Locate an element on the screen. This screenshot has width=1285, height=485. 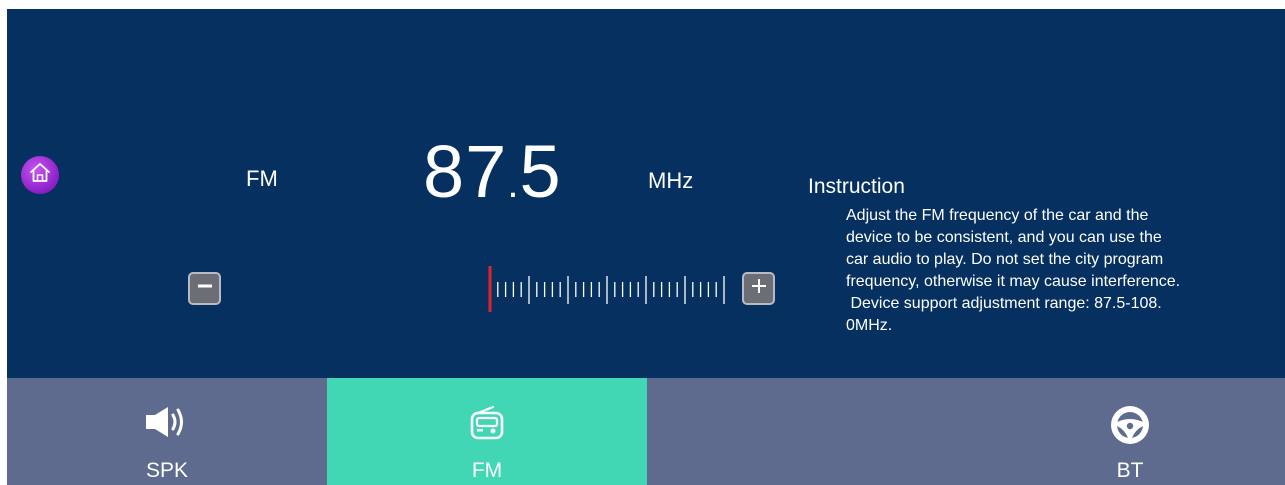
minus-icon is located at coordinates (205, 288).